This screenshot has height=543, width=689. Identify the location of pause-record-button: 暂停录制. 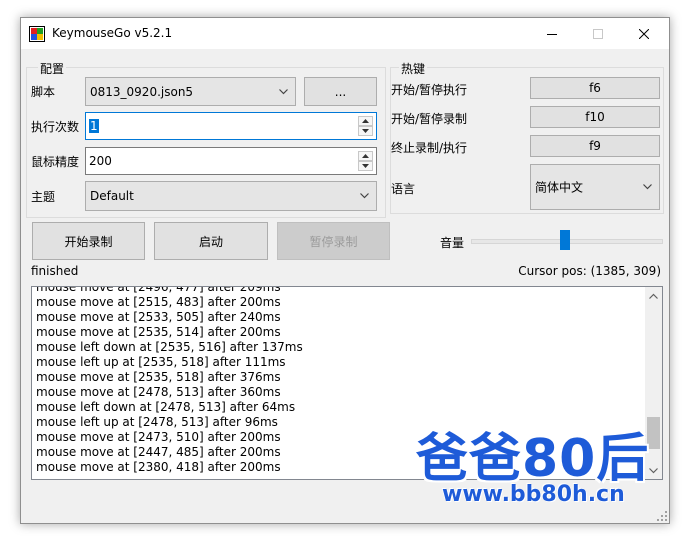
(333, 241).